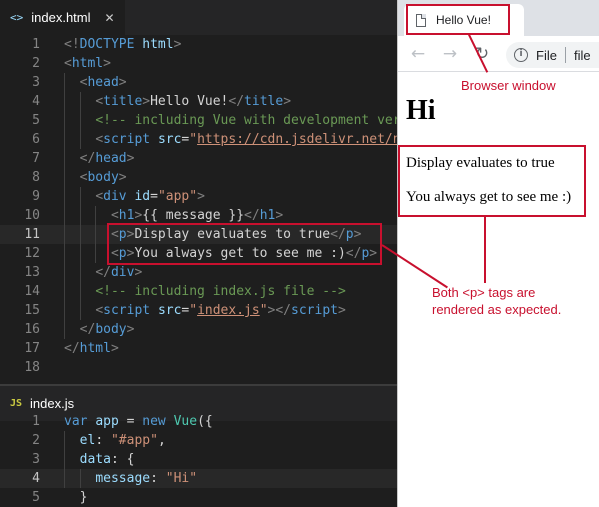  Describe the element at coordinates (32, 253) in the screenshot. I see `line-number: 12` at that location.